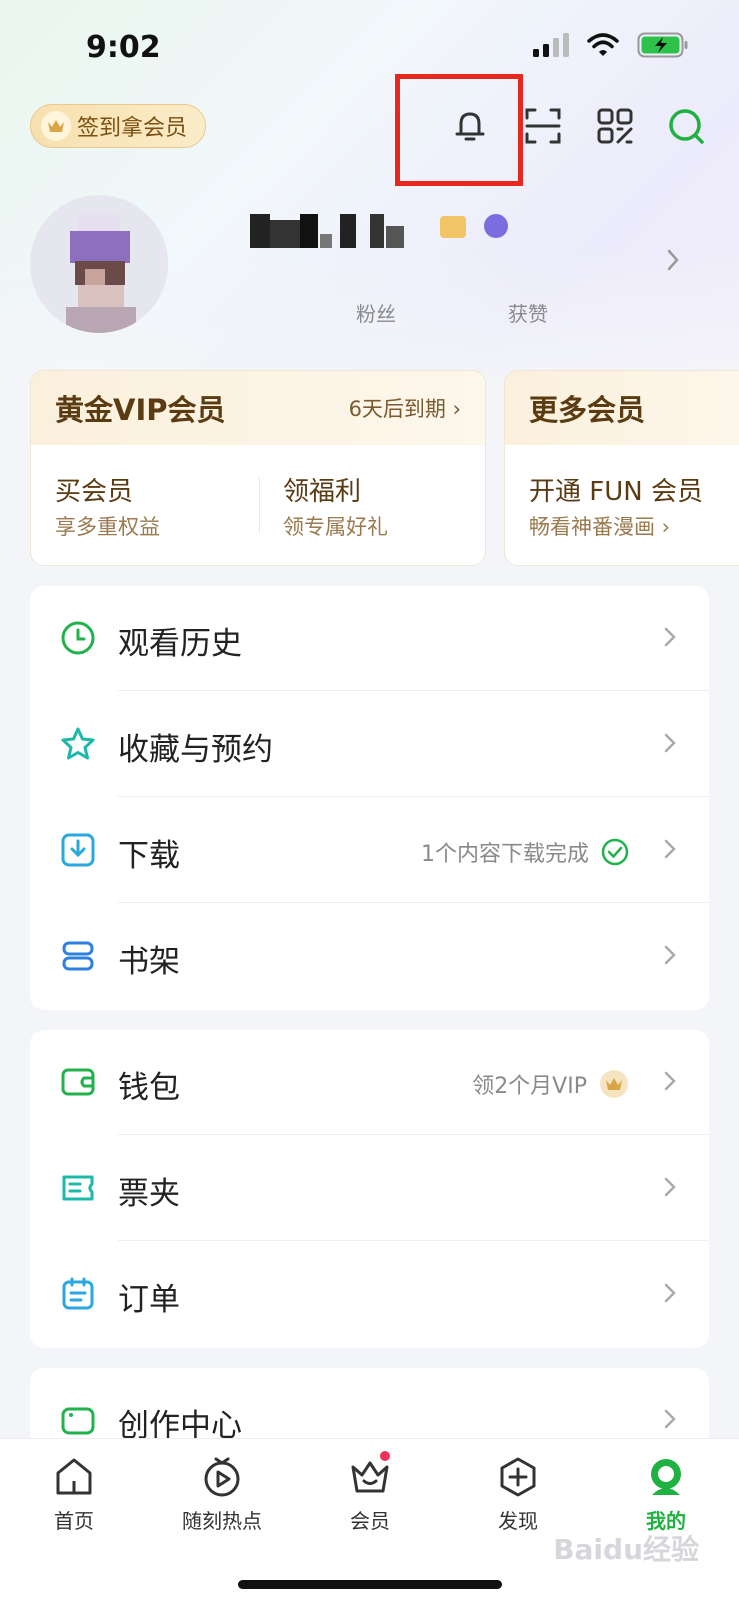  Describe the element at coordinates (78, 1082) in the screenshot. I see `wallet-icon` at that location.